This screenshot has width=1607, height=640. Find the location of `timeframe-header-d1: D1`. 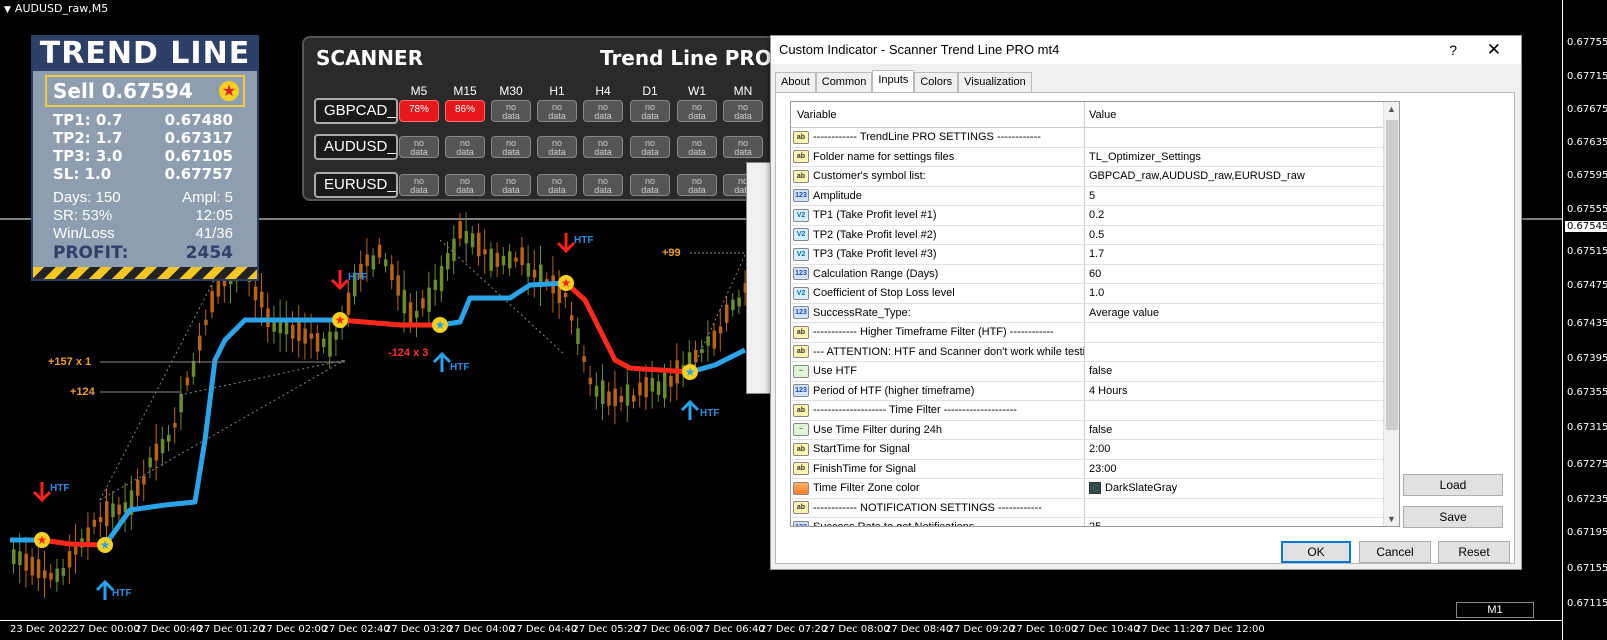

timeframe-header-d1: D1 is located at coordinates (650, 91).